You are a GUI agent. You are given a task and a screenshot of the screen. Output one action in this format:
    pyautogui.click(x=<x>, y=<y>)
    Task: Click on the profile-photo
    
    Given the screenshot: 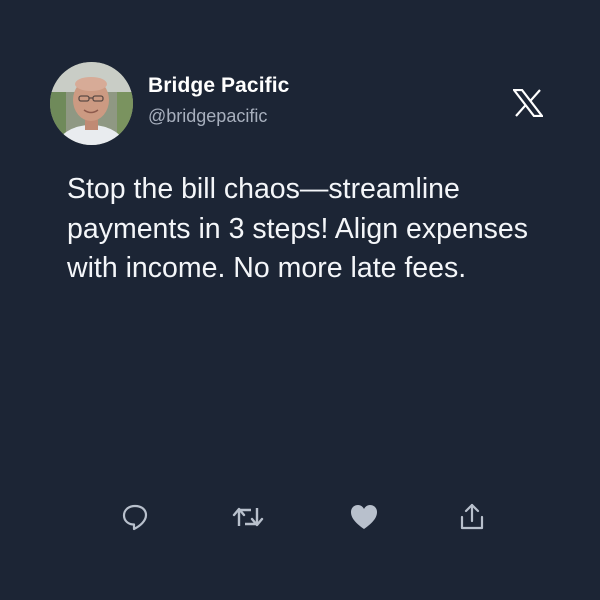 What is the action you would take?
    pyautogui.click(x=91, y=103)
    